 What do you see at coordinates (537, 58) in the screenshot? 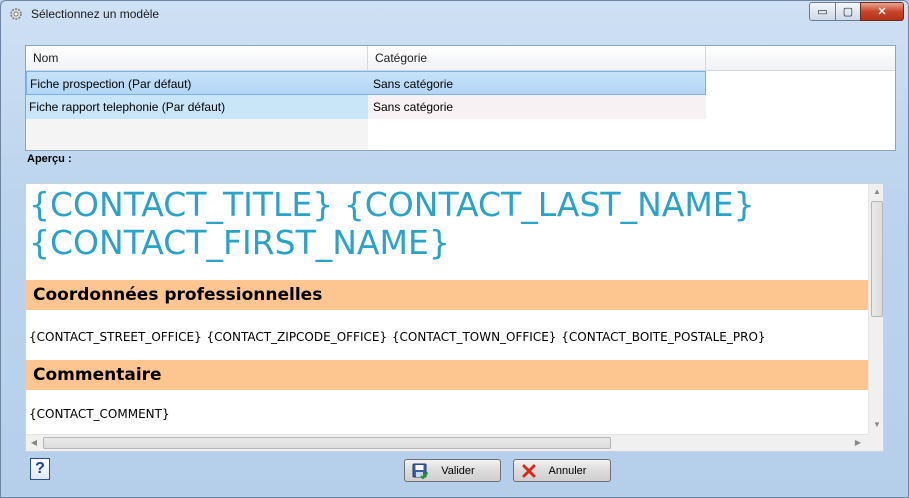
I see `column-header-categorie: Catégorie` at bounding box center [537, 58].